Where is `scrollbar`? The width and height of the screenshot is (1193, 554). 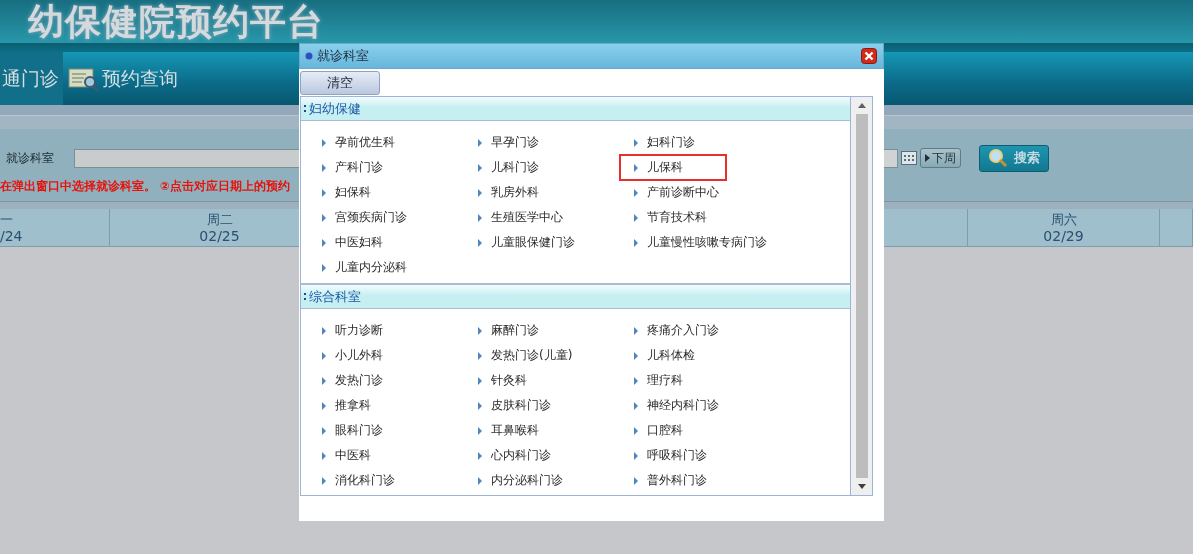
scrollbar is located at coordinates (861, 296).